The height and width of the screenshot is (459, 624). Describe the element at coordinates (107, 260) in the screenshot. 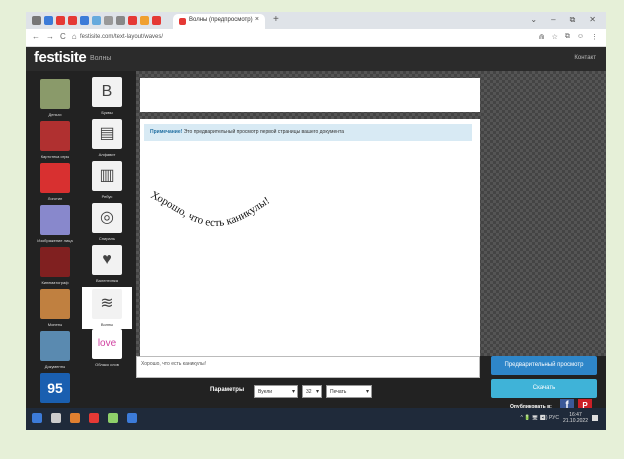

I see `sidebar-thumbnail-icon: ♥` at that location.